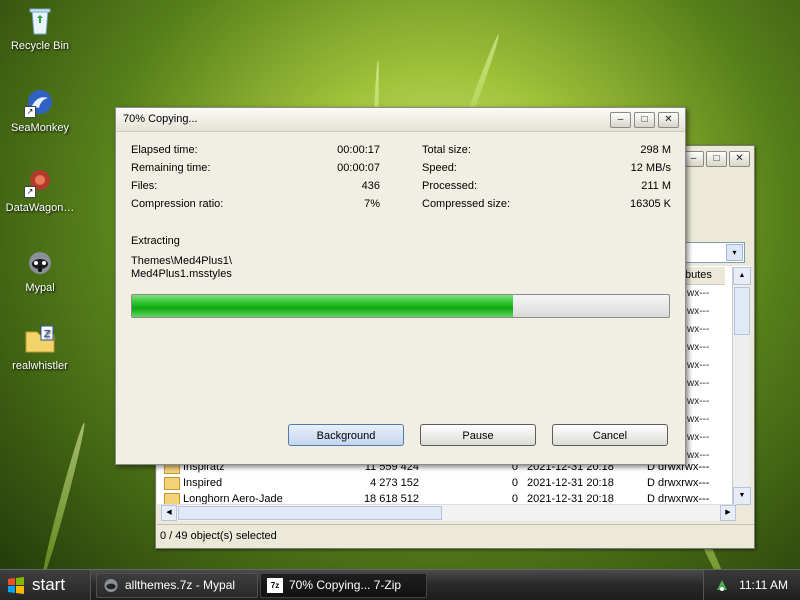  Describe the element at coordinates (144, 186) in the screenshot. I see `files-label: Files:` at that location.